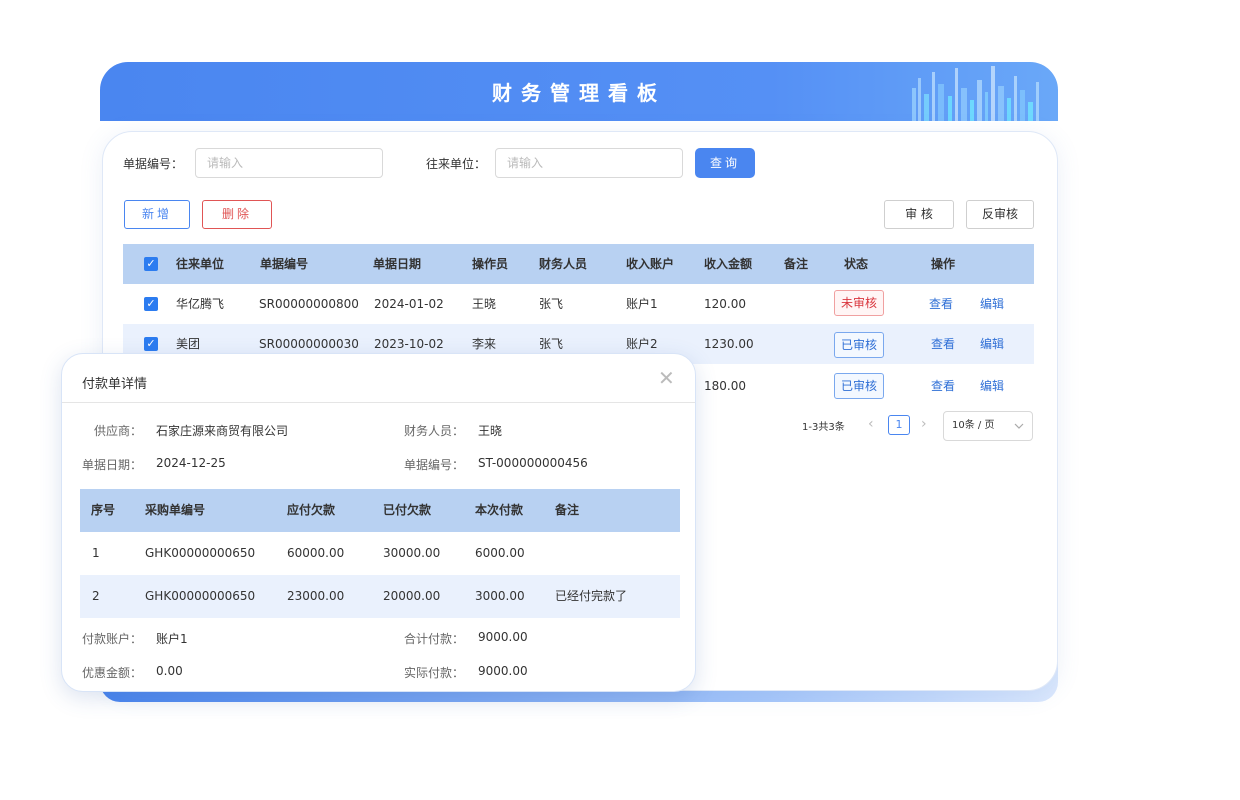  I want to click on column-header: 往来单位, so click(200, 264).